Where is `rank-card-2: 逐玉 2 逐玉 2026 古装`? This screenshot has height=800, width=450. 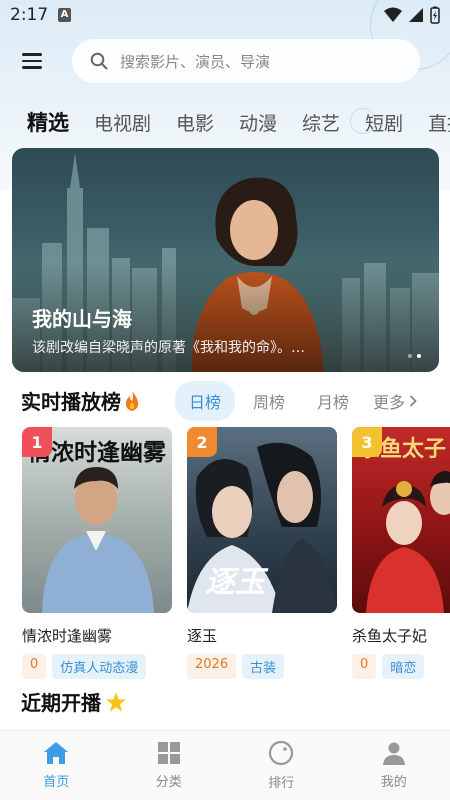
rank-card-2: 逐玉 2 逐玉 2026 古装 is located at coordinates (262, 553).